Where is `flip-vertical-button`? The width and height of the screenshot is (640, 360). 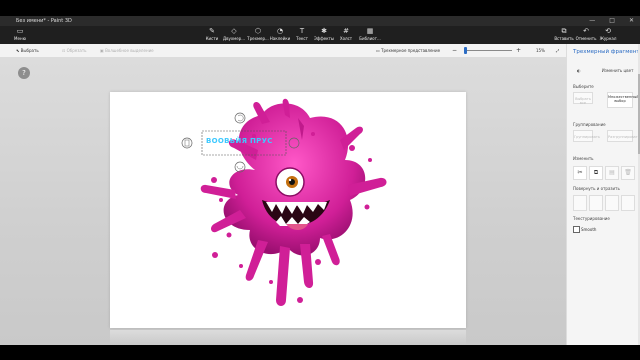 flip-vertical-button is located at coordinates (628, 203).